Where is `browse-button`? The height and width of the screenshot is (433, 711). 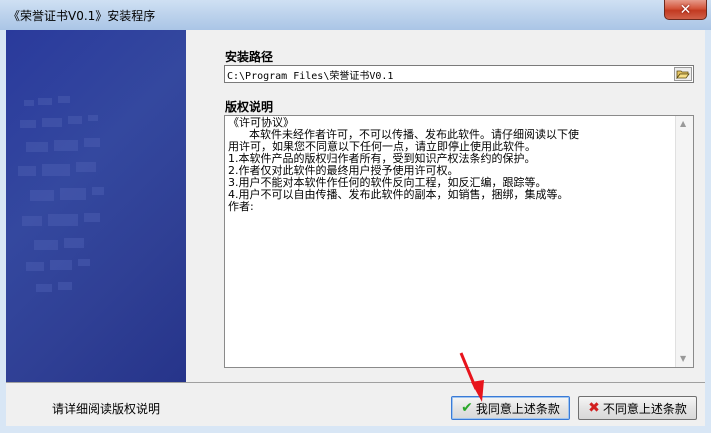 browse-button is located at coordinates (683, 74).